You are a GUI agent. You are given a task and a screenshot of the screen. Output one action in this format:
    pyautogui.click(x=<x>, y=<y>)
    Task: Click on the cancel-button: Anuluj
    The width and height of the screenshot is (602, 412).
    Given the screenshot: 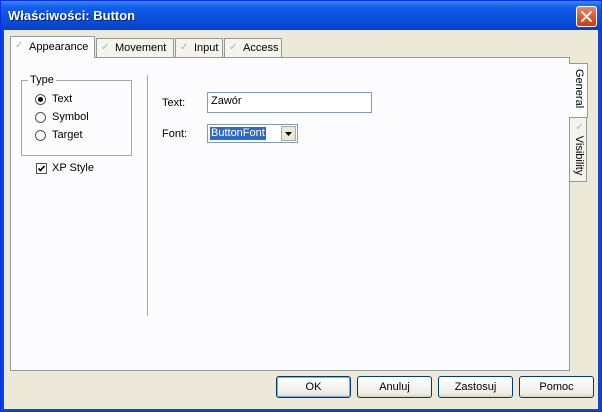 What is the action you would take?
    pyautogui.click(x=394, y=387)
    